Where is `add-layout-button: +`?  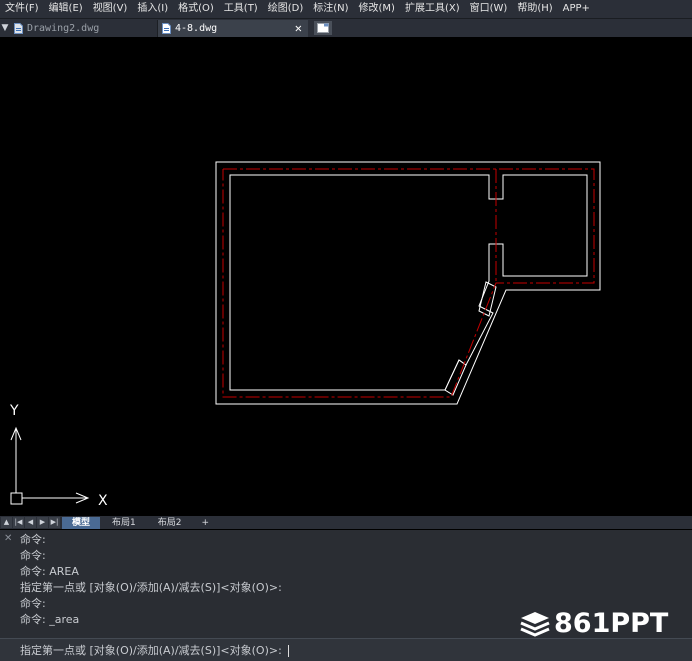
add-layout-button: + is located at coordinates (205, 523).